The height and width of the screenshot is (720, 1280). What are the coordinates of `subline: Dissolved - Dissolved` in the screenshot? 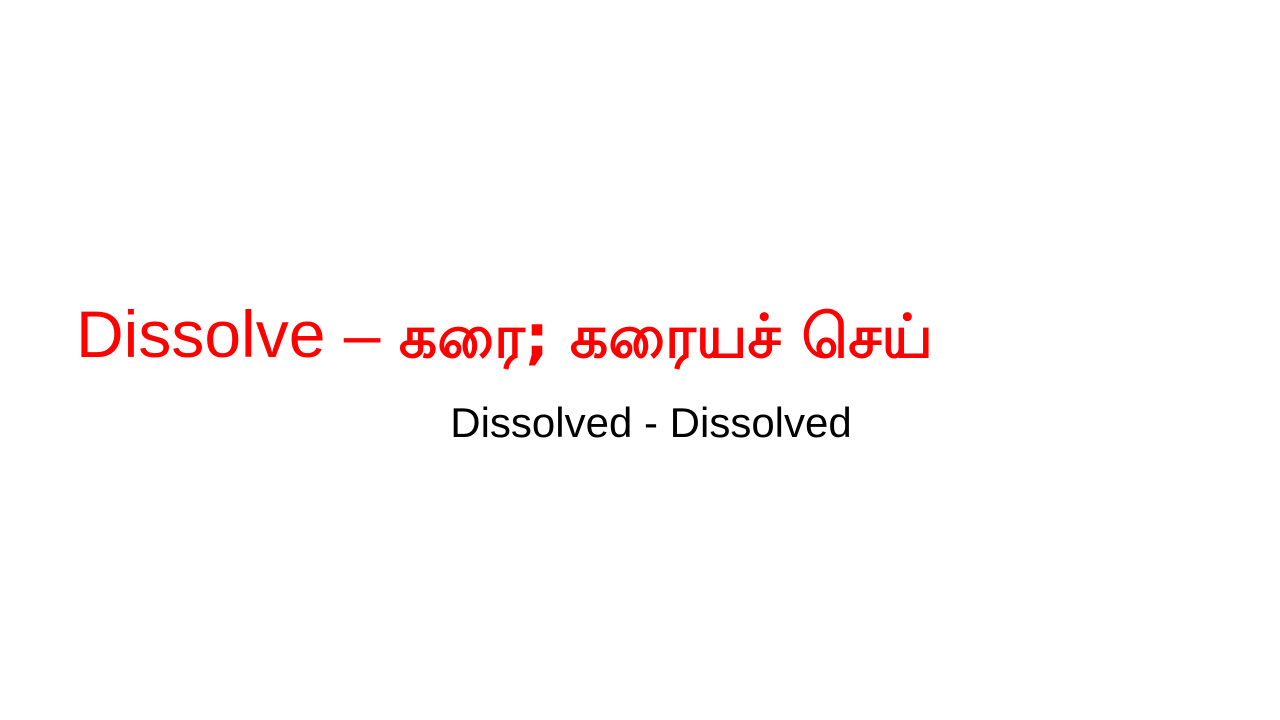 It's located at (651, 422).